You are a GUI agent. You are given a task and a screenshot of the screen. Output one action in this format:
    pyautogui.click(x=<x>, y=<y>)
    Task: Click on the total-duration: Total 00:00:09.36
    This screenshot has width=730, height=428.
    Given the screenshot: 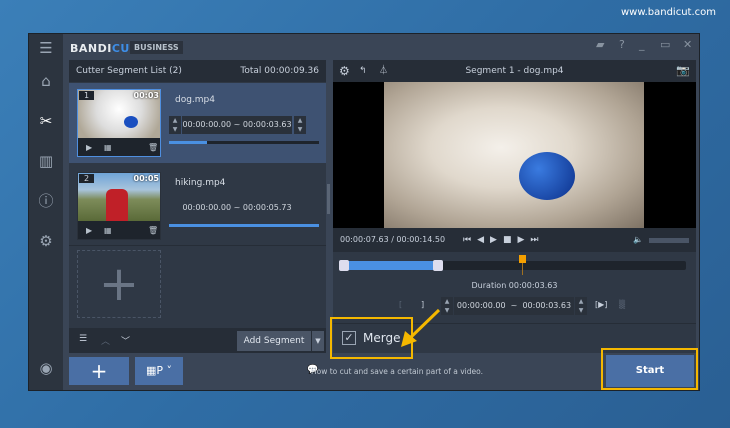 What is the action you would take?
    pyautogui.click(x=279, y=71)
    